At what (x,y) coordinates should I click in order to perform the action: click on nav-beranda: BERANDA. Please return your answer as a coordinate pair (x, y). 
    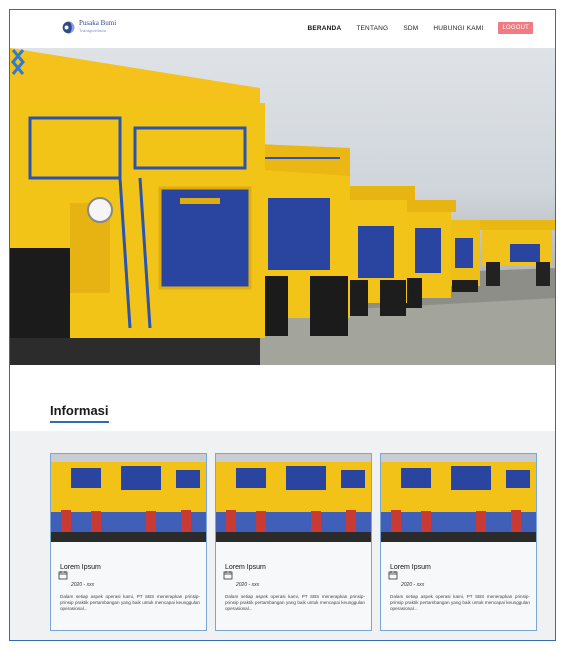
    Looking at the image, I should click on (324, 28).